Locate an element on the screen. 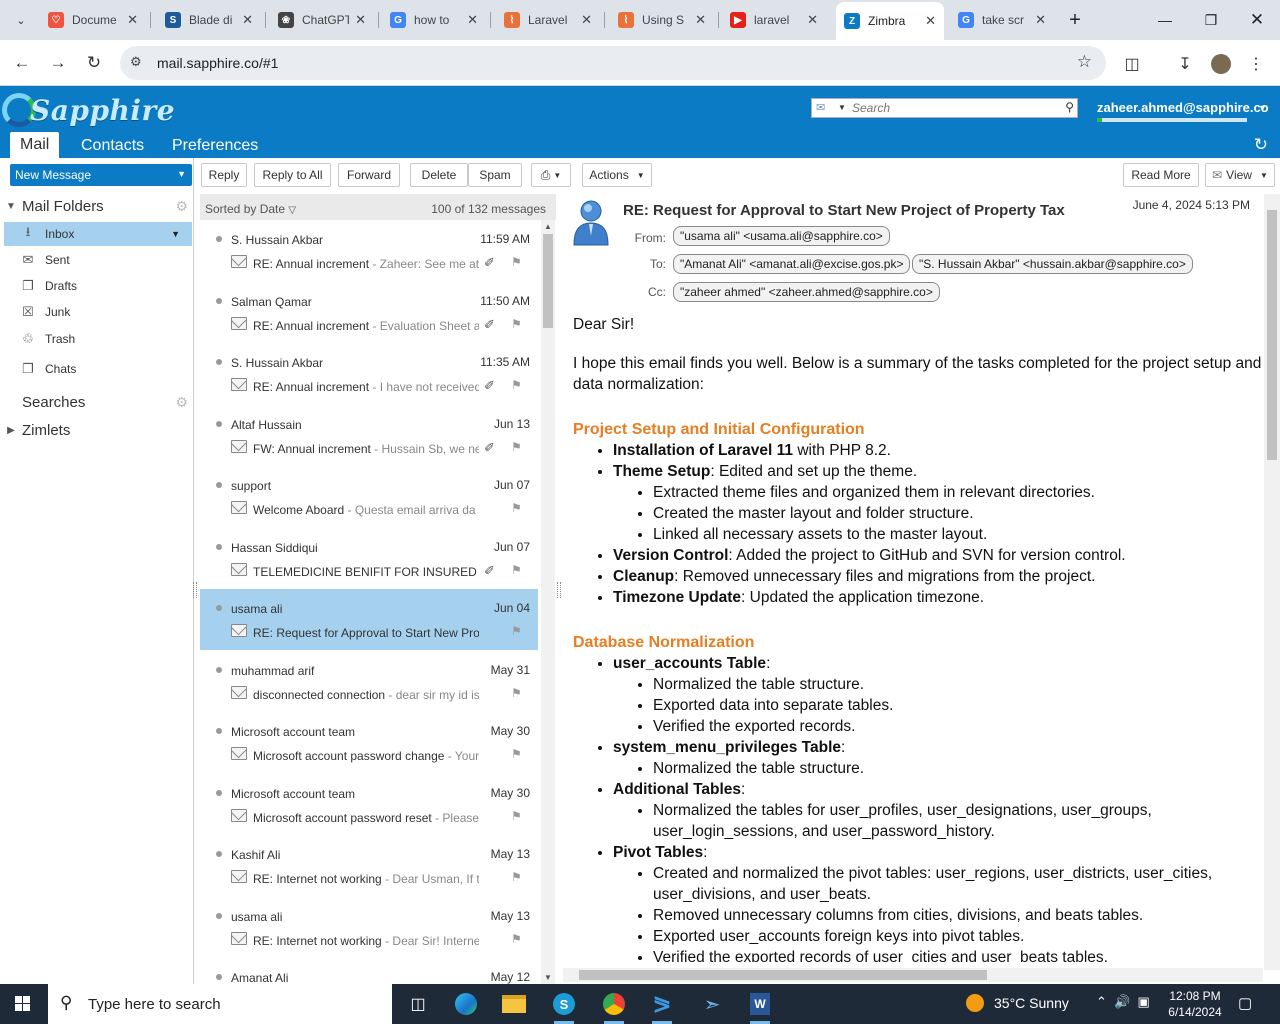  browser-tab: Gtake scr ✕ is located at coordinates (1002, 20).